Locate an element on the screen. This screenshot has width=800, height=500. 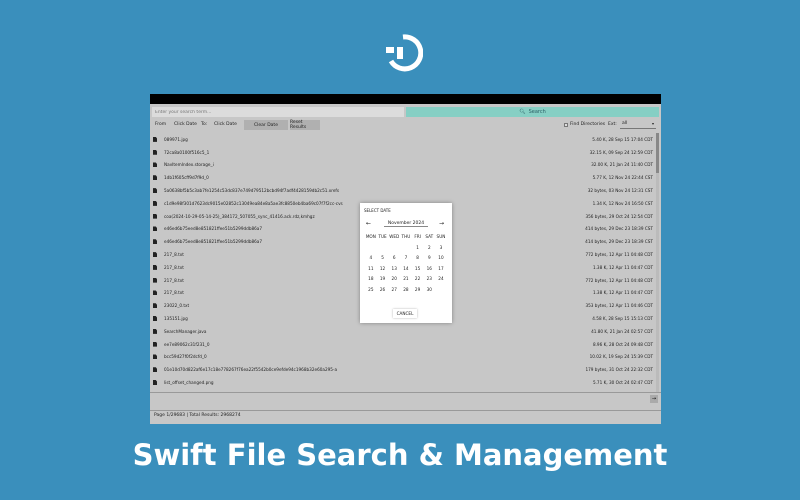
calendar-day: 18 is located at coordinates (371, 278).